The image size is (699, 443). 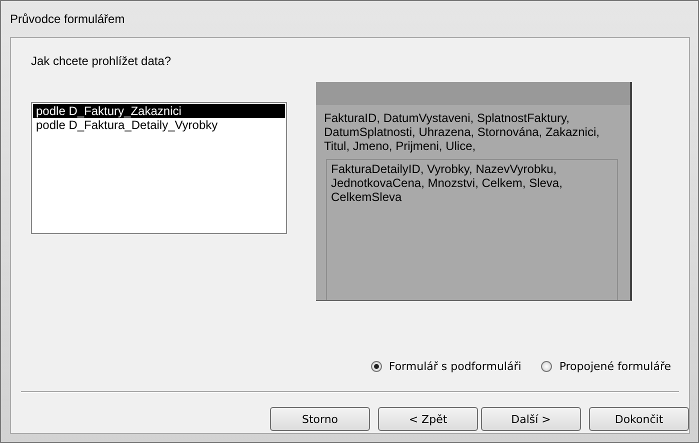 What do you see at coordinates (639, 419) in the screenshot?
I see `dialog-button: Dokončit` at bounding box center [639, 419].